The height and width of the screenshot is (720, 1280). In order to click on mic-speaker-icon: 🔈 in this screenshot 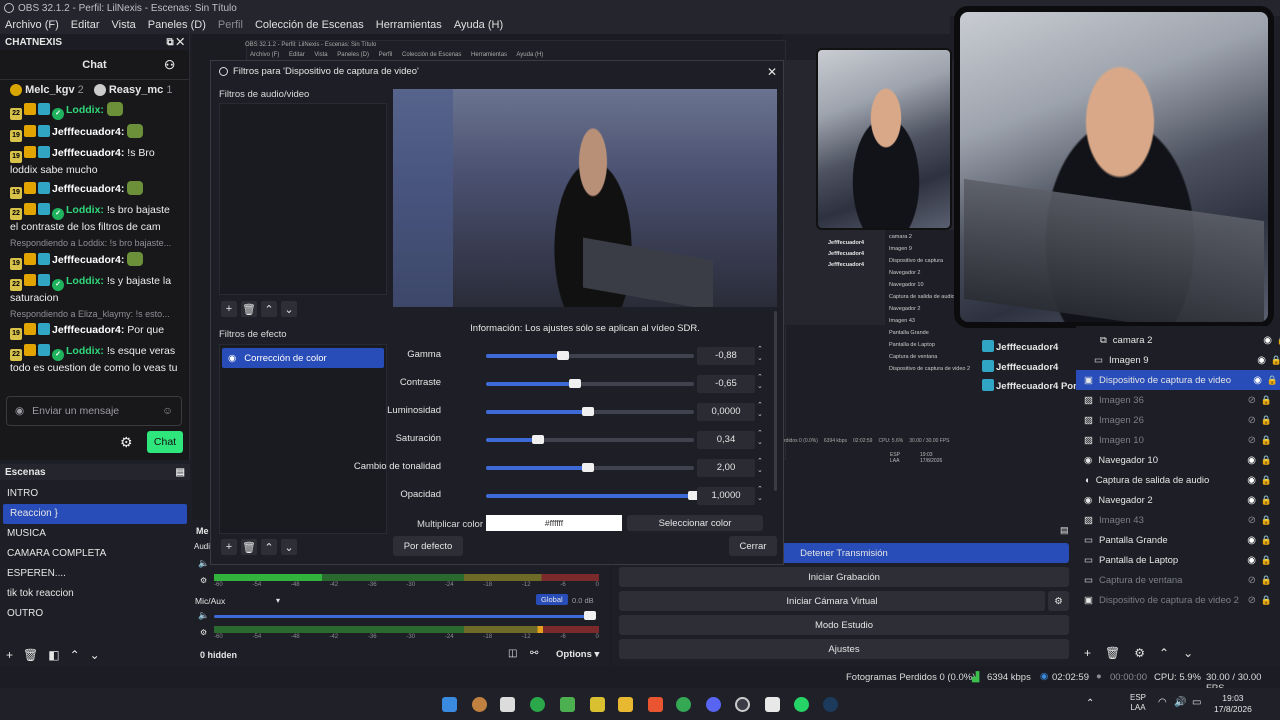, I will do `click(203, 615)`.